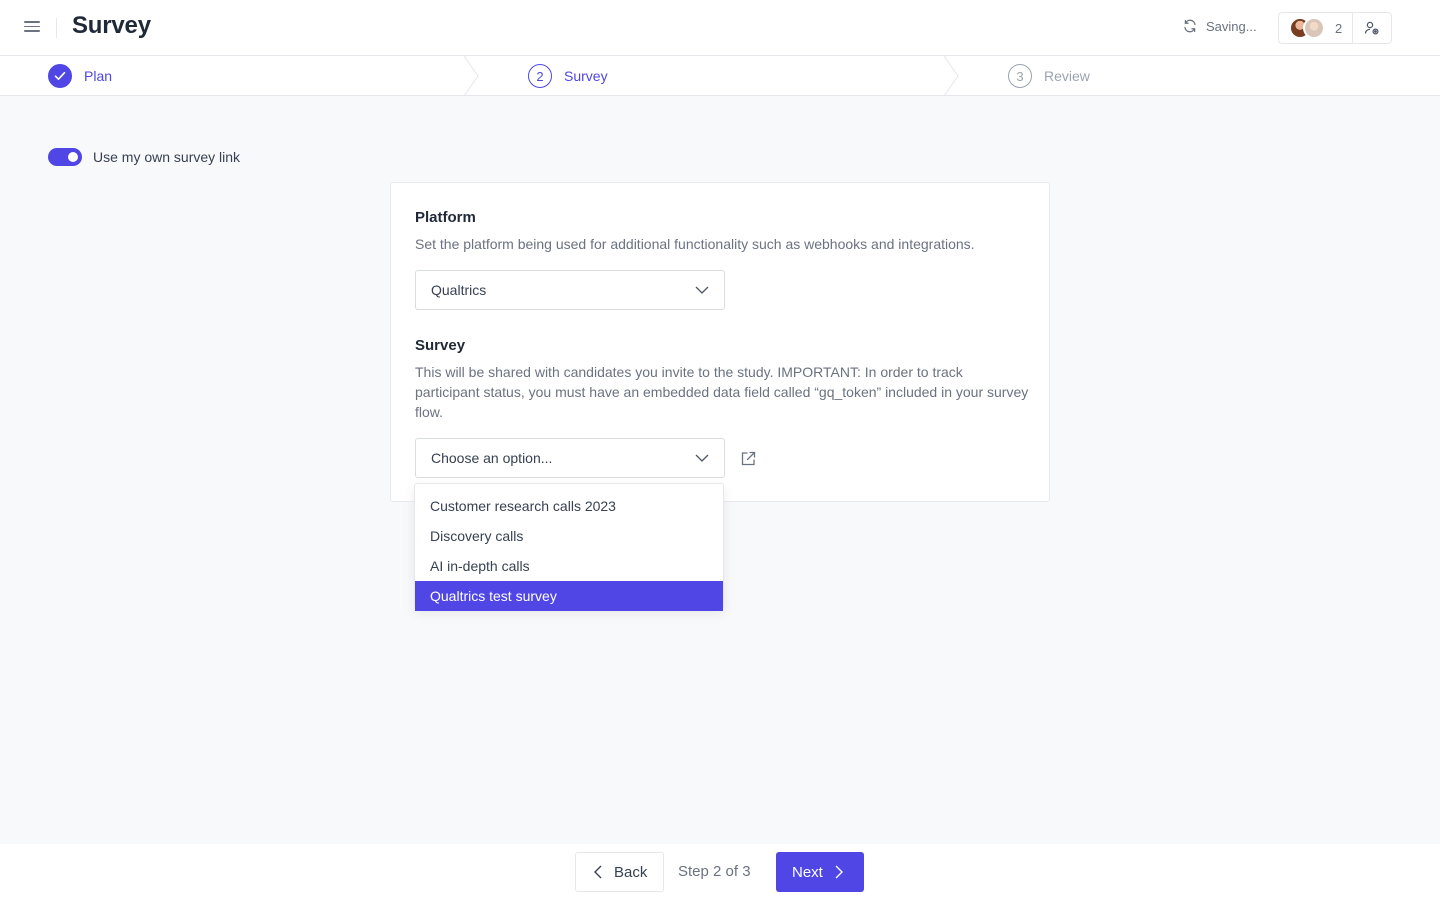 This screenshot has width=1440, height=900. What do you see at coordinates (720, 28) in the screenshot?
I see `top-bar: Survey Saving... 2` at bounding box center [720, 28].